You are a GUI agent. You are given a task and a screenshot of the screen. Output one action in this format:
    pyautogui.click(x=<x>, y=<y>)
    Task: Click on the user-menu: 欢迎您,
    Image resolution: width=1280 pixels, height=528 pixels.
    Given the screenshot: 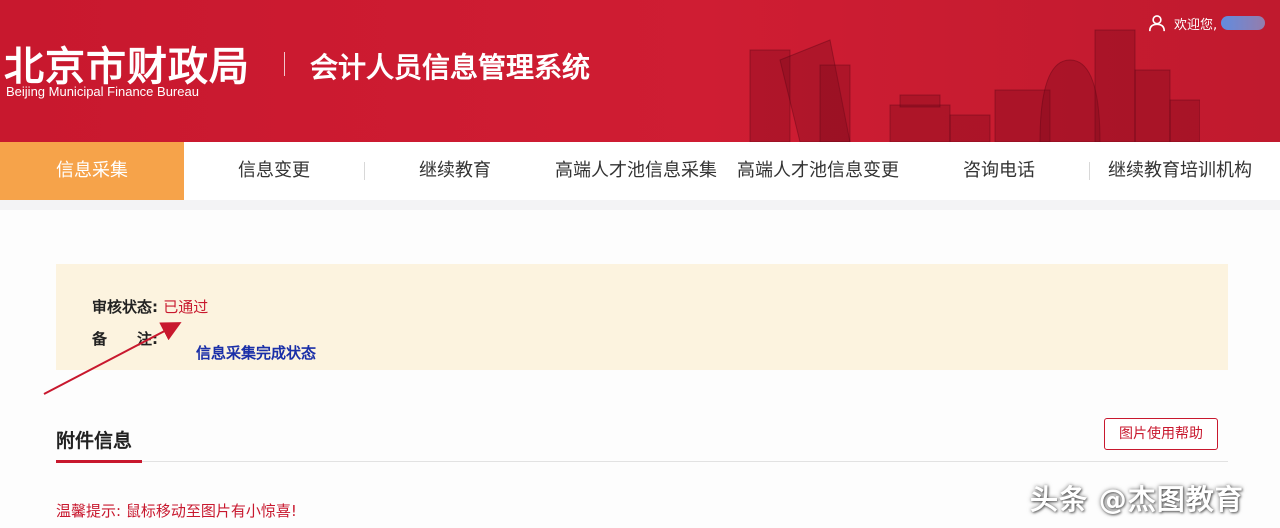 What is the action you would take?
    pyautogui.click(x=1207, y=23)
    